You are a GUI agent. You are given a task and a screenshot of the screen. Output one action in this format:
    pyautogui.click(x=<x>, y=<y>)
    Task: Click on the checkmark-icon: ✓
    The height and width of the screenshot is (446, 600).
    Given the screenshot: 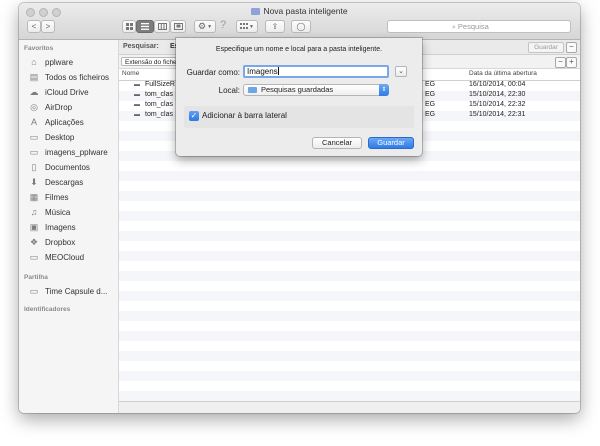 What is the action you would take?
    pyautogui.click(x=194, y=115)
    